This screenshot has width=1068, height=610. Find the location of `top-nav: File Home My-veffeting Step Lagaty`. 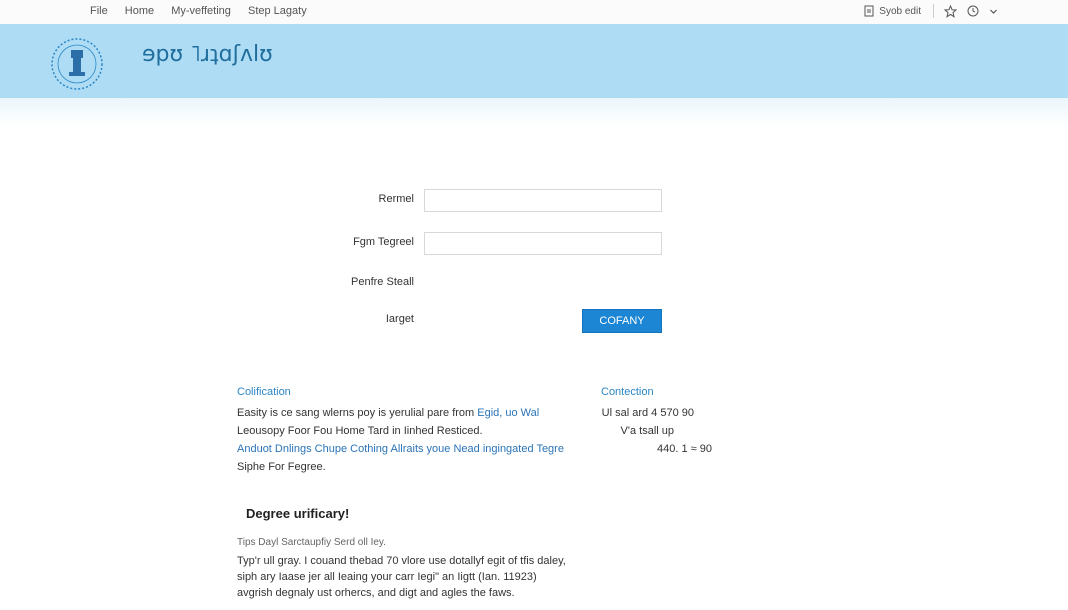

top-nav: File Home My-veffeting Step Lagaty is located at coordinates (205, 11).